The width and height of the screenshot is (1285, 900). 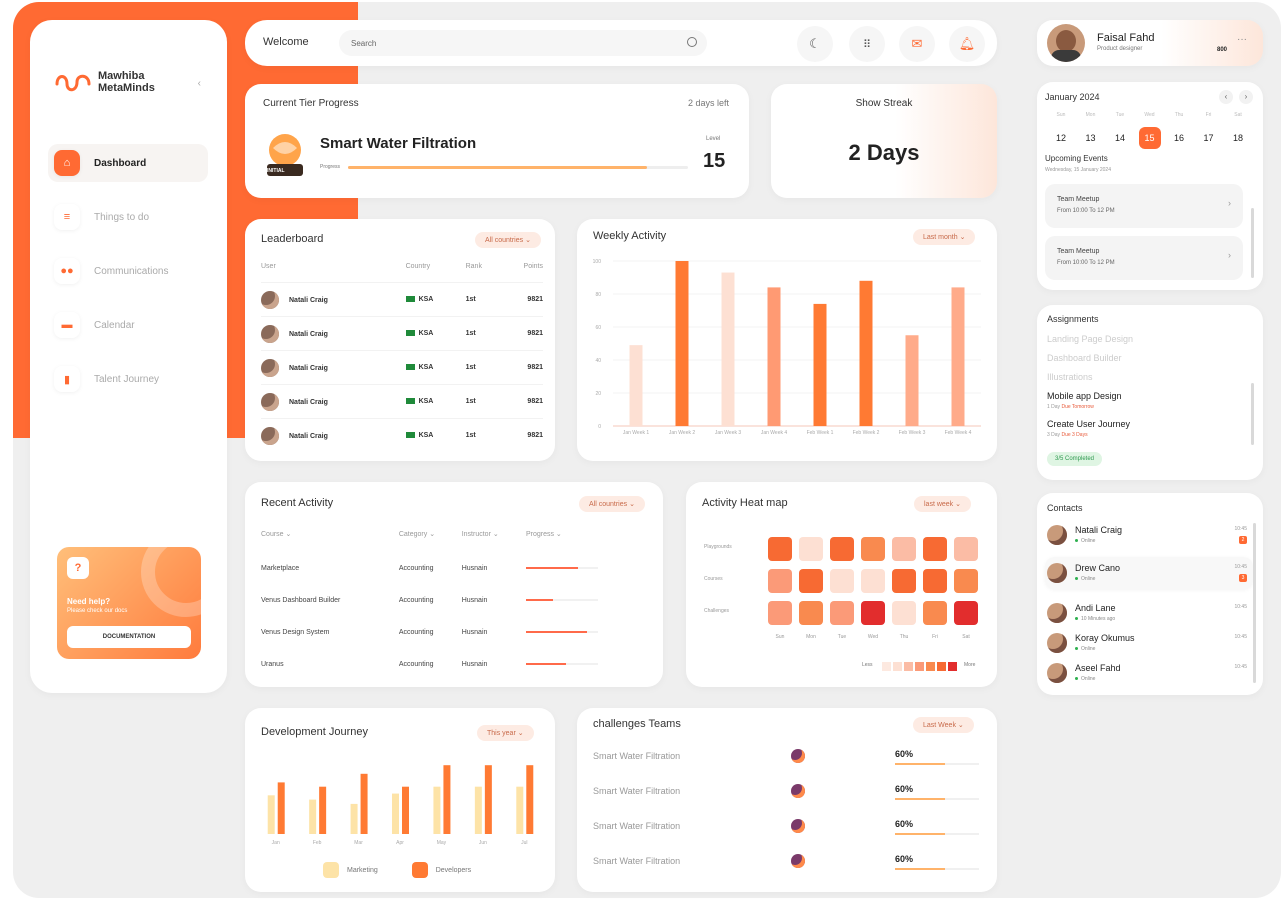 What do you see at coordinates (1061, 138) in the screenshot?
I see `calendar-day: 12` at bounding box center [1061, 138].